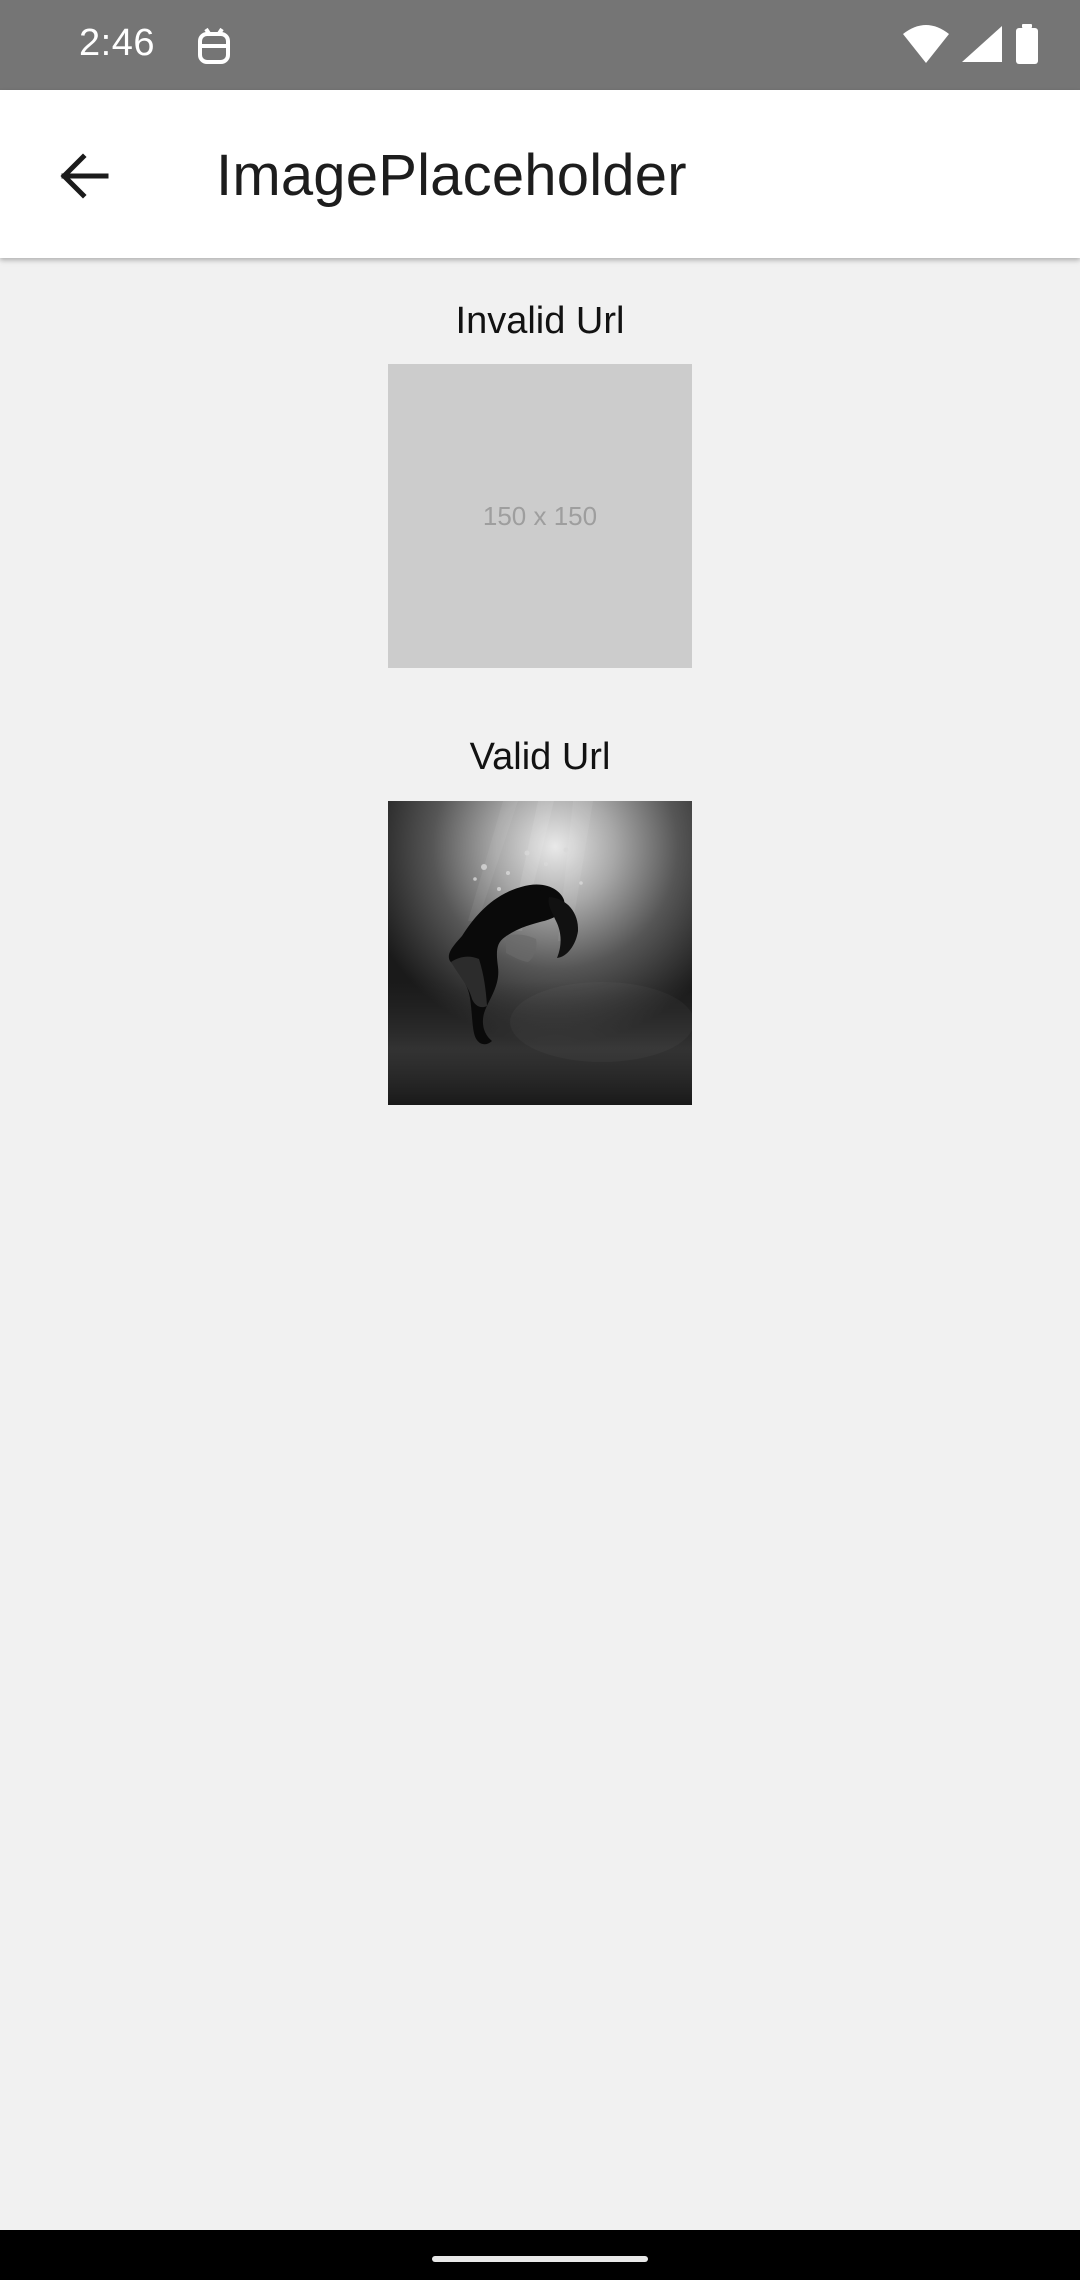 Image resolution: width=1080 pixels, height=2280 pixels. What do you see at coordinates (540, 45) in the screenshot?
I see `status-bar: 2:46` at bounding box center [540, 45].